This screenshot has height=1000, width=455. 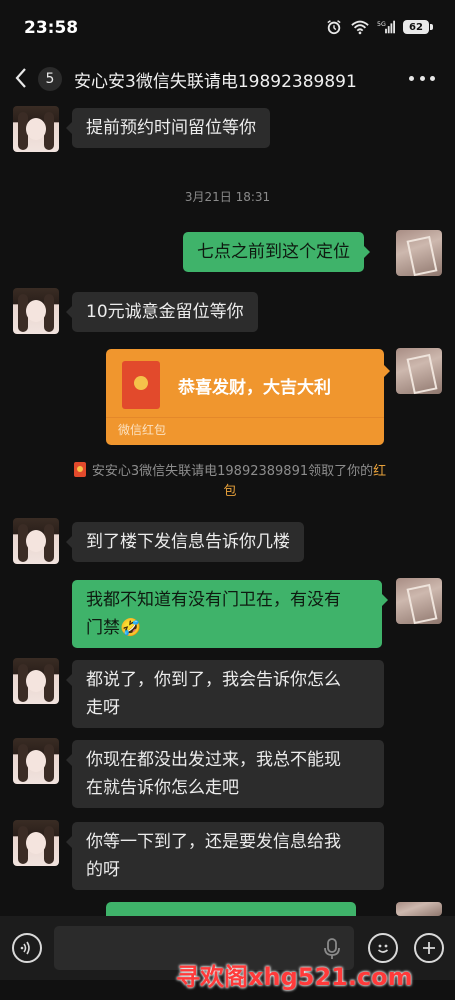 What do you see at coordinates (245, 417) in the screenshot?
I see `red-packet-divider` at bounding box center [245, 417].